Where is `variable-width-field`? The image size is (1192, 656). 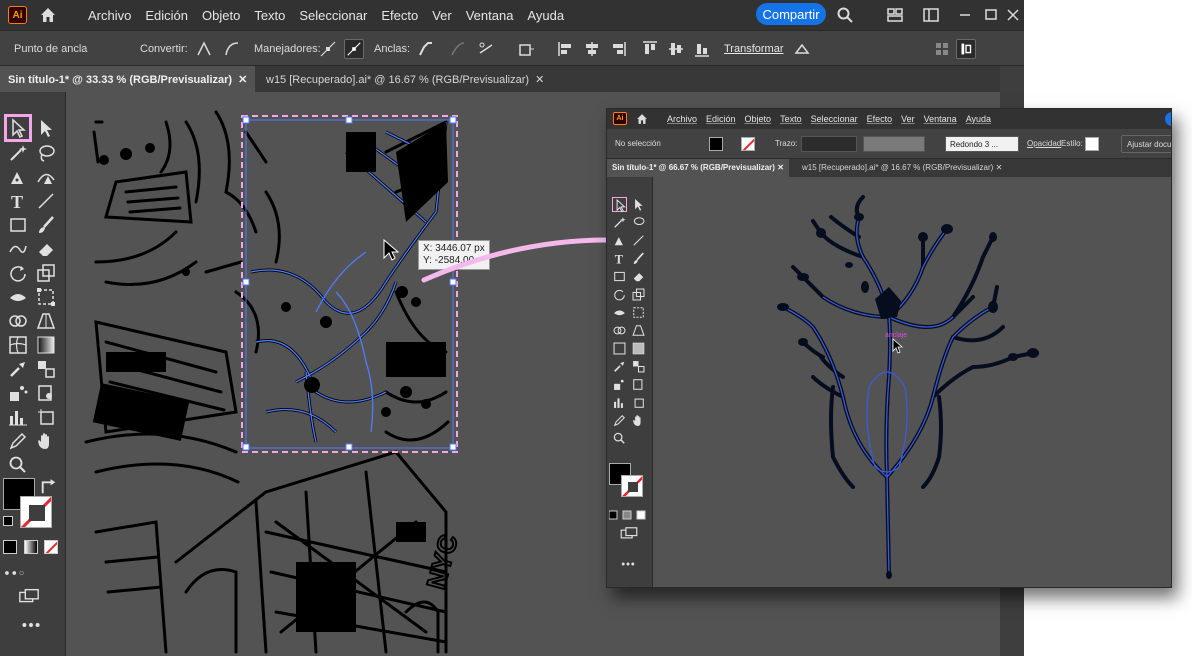
variable-width-field is located at coordinates (894, 144).